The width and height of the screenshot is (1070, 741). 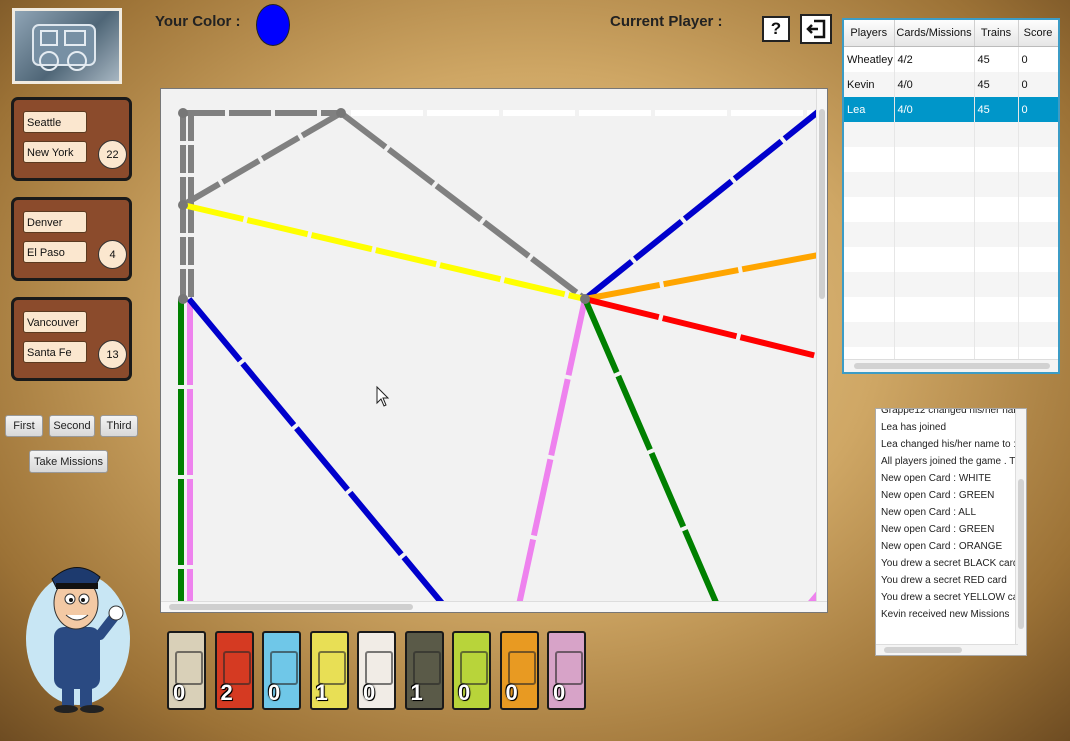 I want to click on mission-points: 22, so click(x=112, y=154).